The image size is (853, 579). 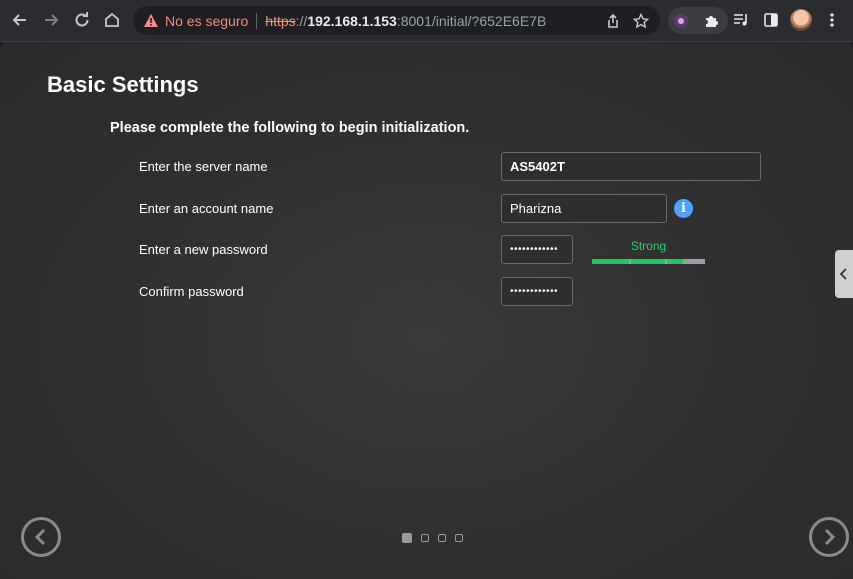 I want to click on warning-icon, so click(x=151, y=21).